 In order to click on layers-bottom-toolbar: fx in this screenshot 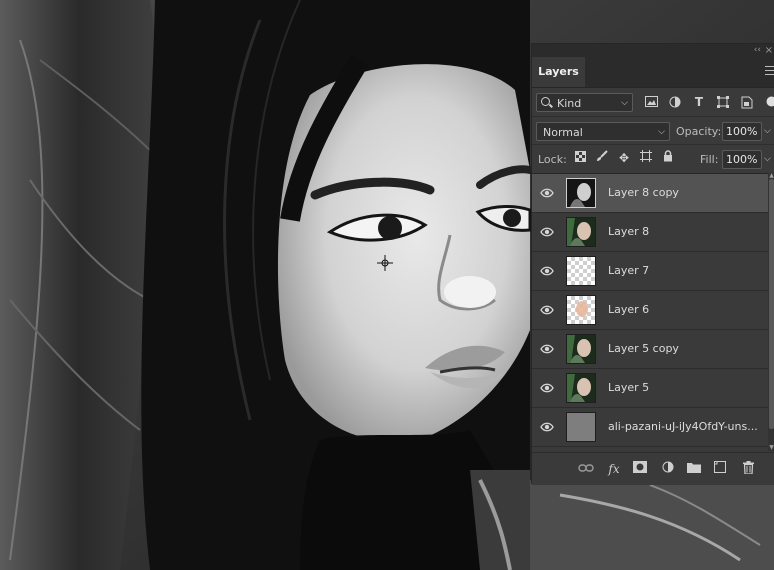, I will do `click(653, 468)`.